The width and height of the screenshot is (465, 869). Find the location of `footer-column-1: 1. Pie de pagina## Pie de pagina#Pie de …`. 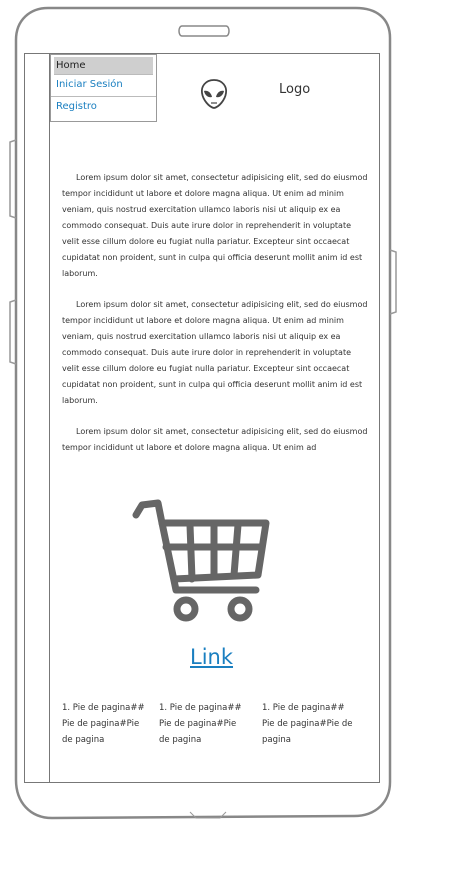

footer-column-1: 1. Pie de pagina## Pie de pagina#Pie de … is located at coordinates (103, 724).